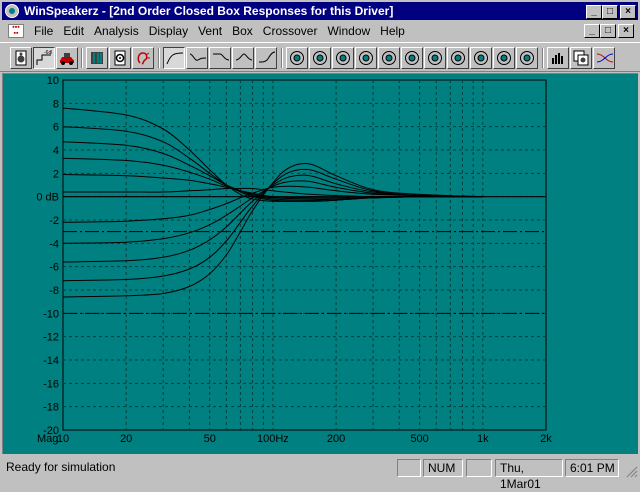  What do you see at coordinates (47, 198) in the screenshot?
I see `y-tick-label: 0 dB` at bounding box center [47, 198].